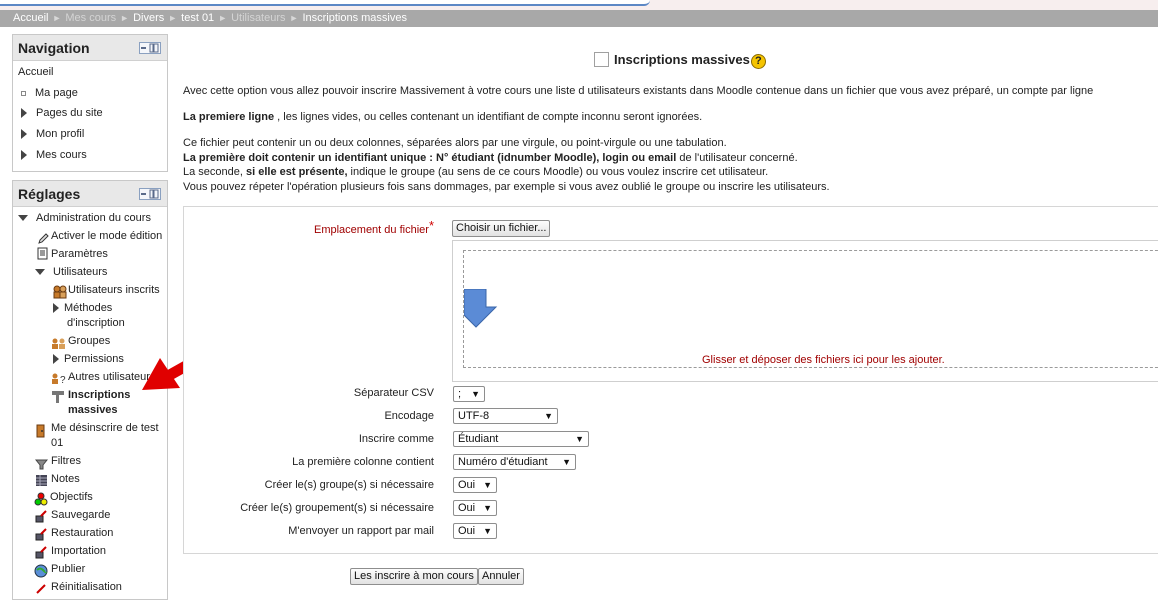  I want to click on encoding-value: UTF-8, so click(474, 416).